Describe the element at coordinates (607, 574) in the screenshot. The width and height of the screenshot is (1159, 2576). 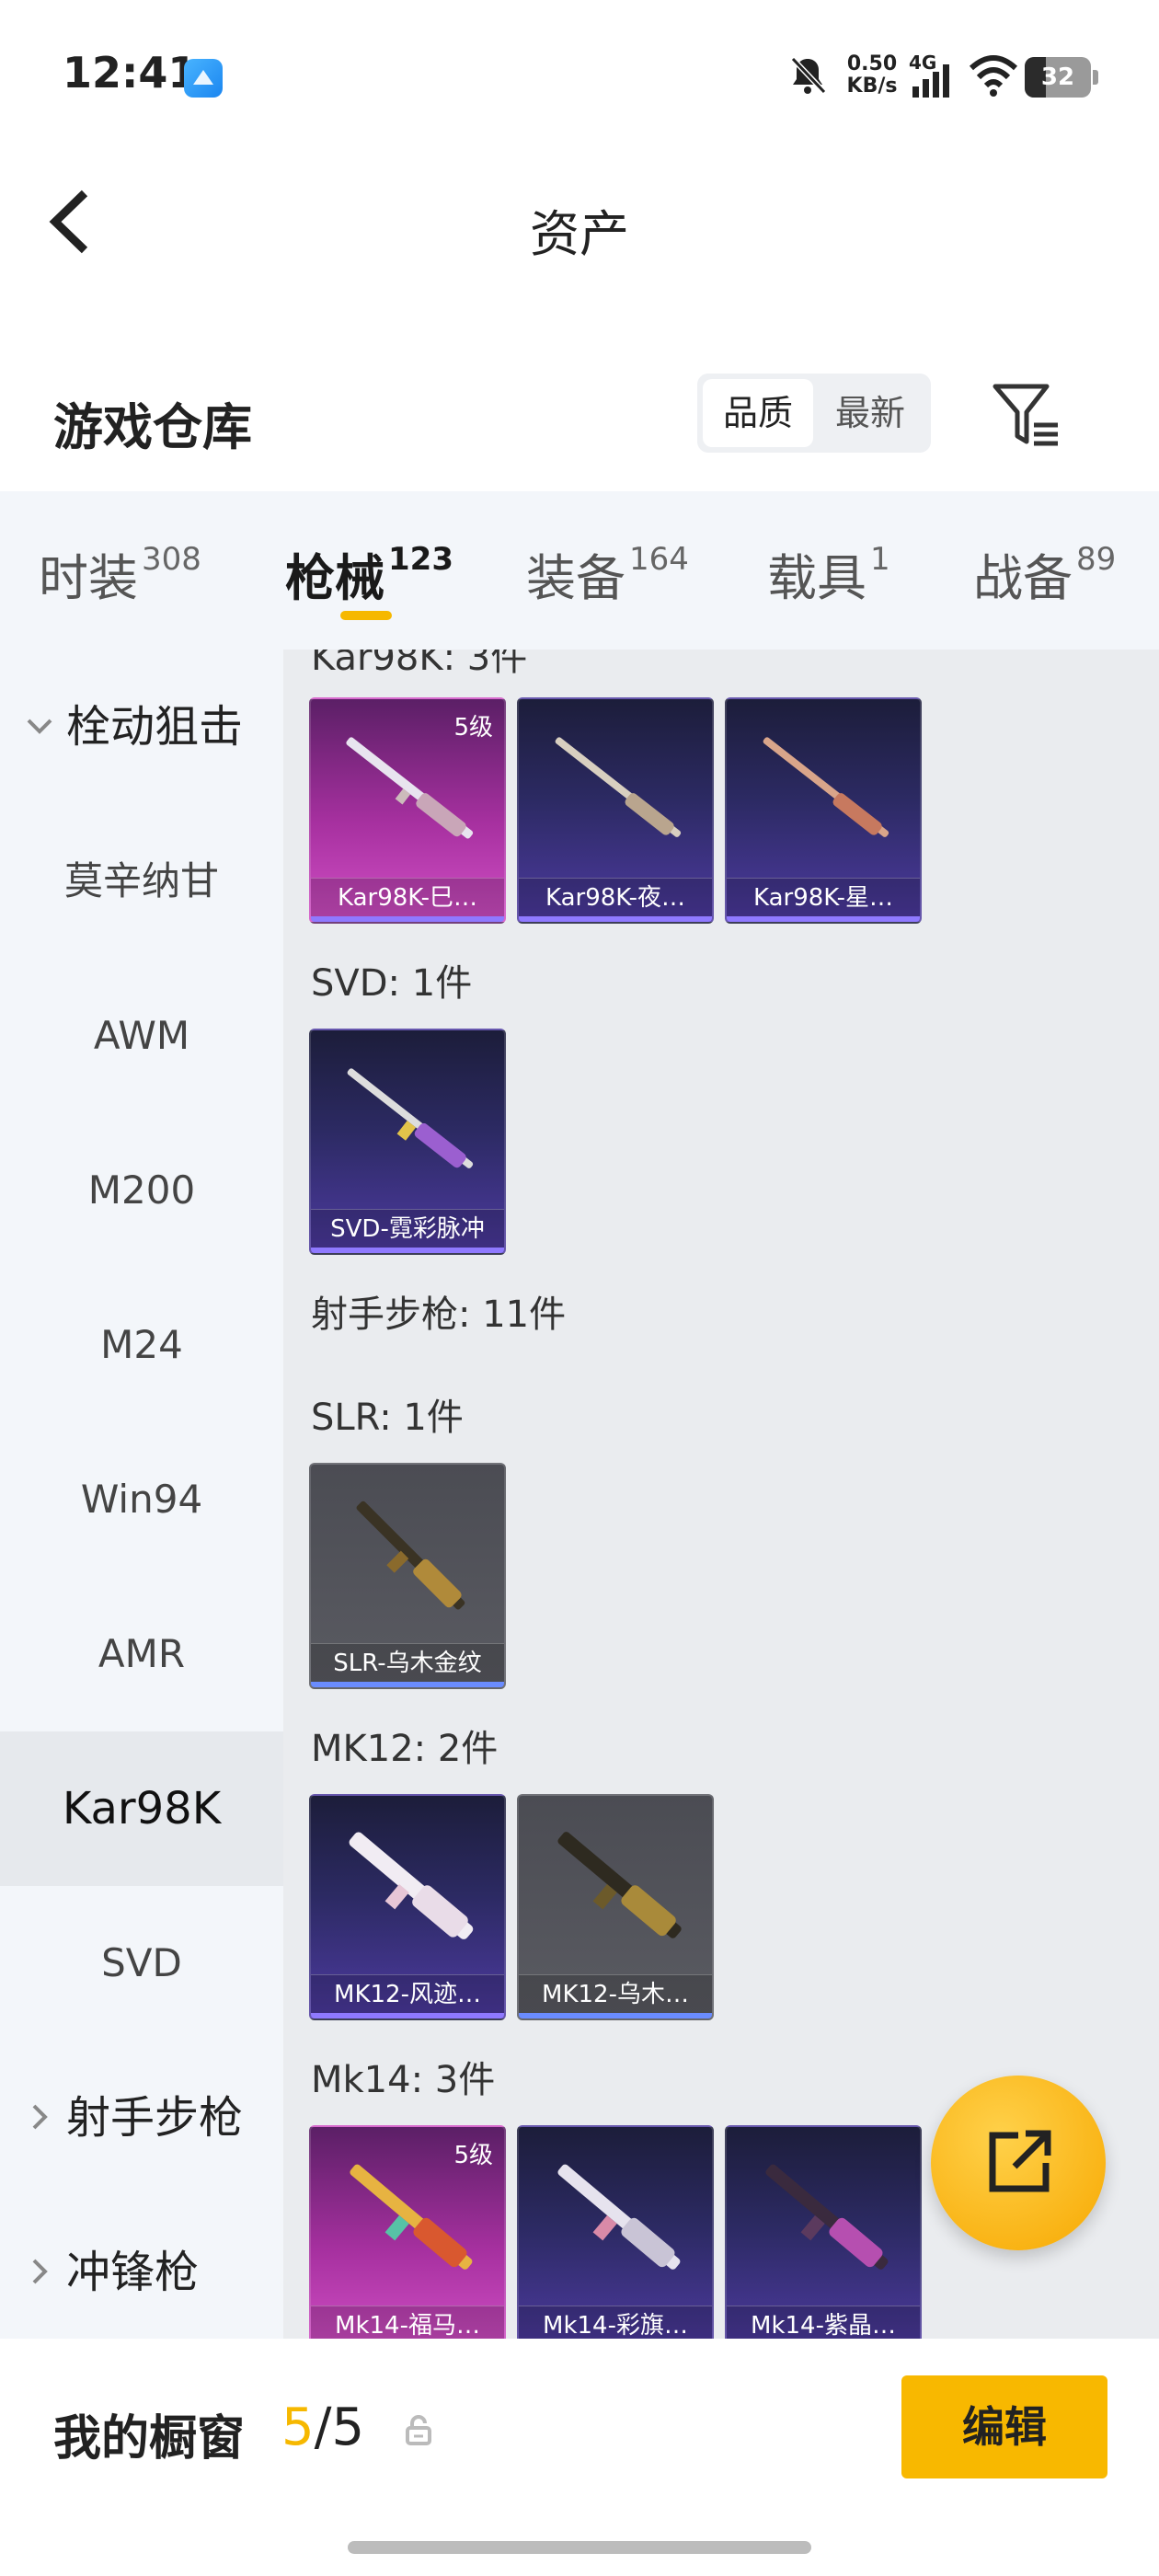
I see `tab-equipment: 装备 164` at that location.